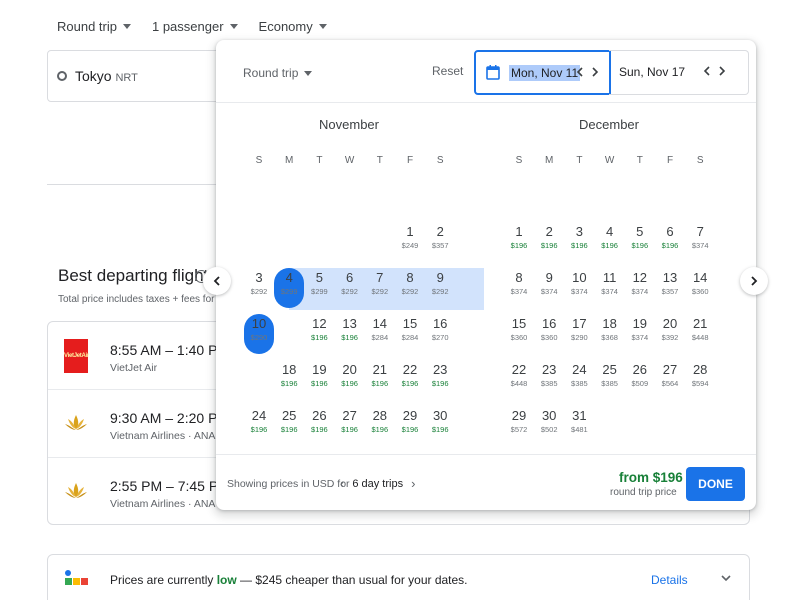 This screenshot has height=600, width=800. Describe the element at coordinates (610, 335) in the screenshot. I see `calendar-day: 18 $368` at that location.